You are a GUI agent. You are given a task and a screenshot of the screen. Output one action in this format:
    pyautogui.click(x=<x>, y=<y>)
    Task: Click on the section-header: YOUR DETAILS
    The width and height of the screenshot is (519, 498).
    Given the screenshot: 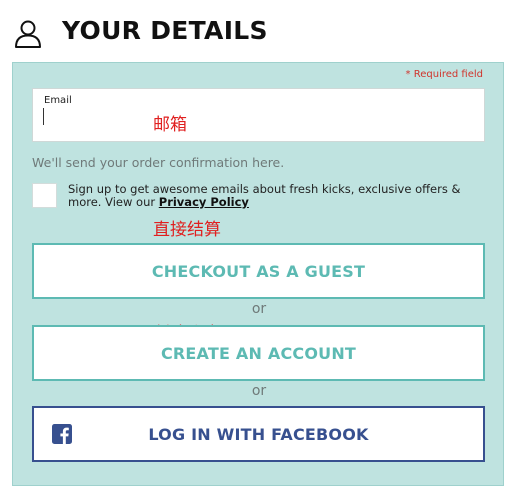 What is the action you would take?
    pyautogui.click(x=259, y=32)
    